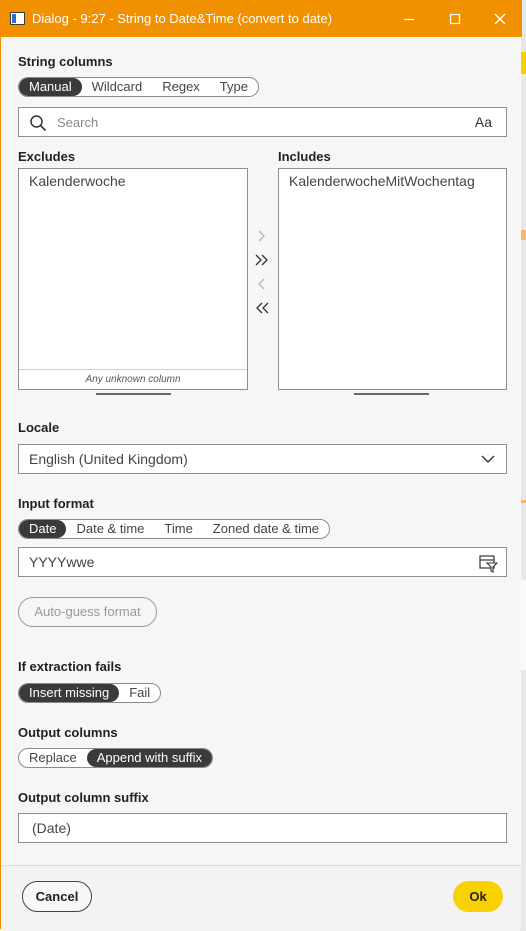 This screenshot has height=931, width=526. Describe the element at coordinates (56, 503) in the screenshot. I see `input-format-label: Input format` at that location.